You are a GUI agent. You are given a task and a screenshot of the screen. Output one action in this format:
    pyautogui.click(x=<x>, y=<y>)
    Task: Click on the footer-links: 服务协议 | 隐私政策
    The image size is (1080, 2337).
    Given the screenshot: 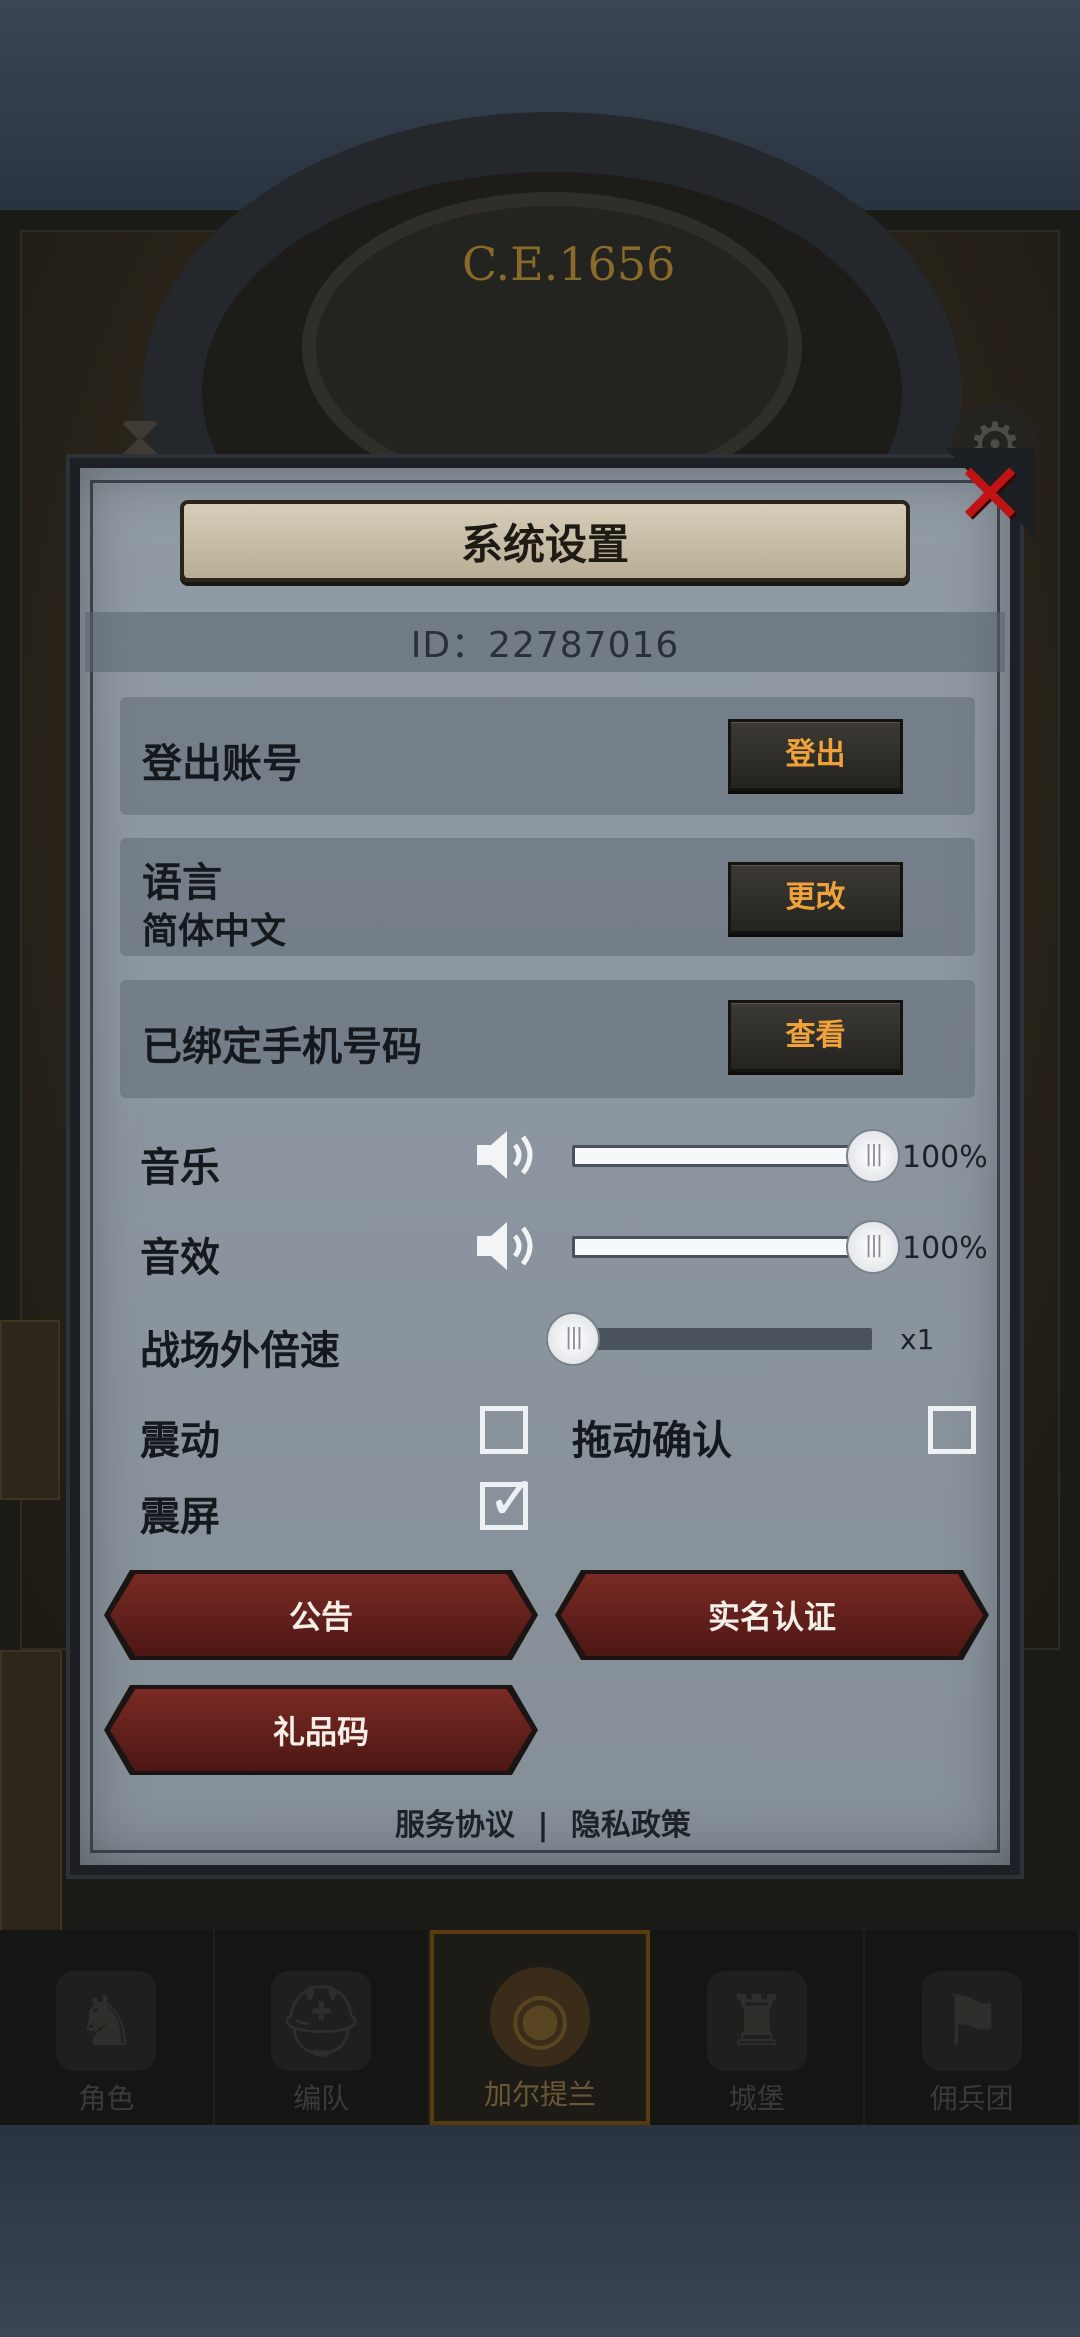 What is the action you would take?
    pyautogui.click(x=543, y=1822)
    